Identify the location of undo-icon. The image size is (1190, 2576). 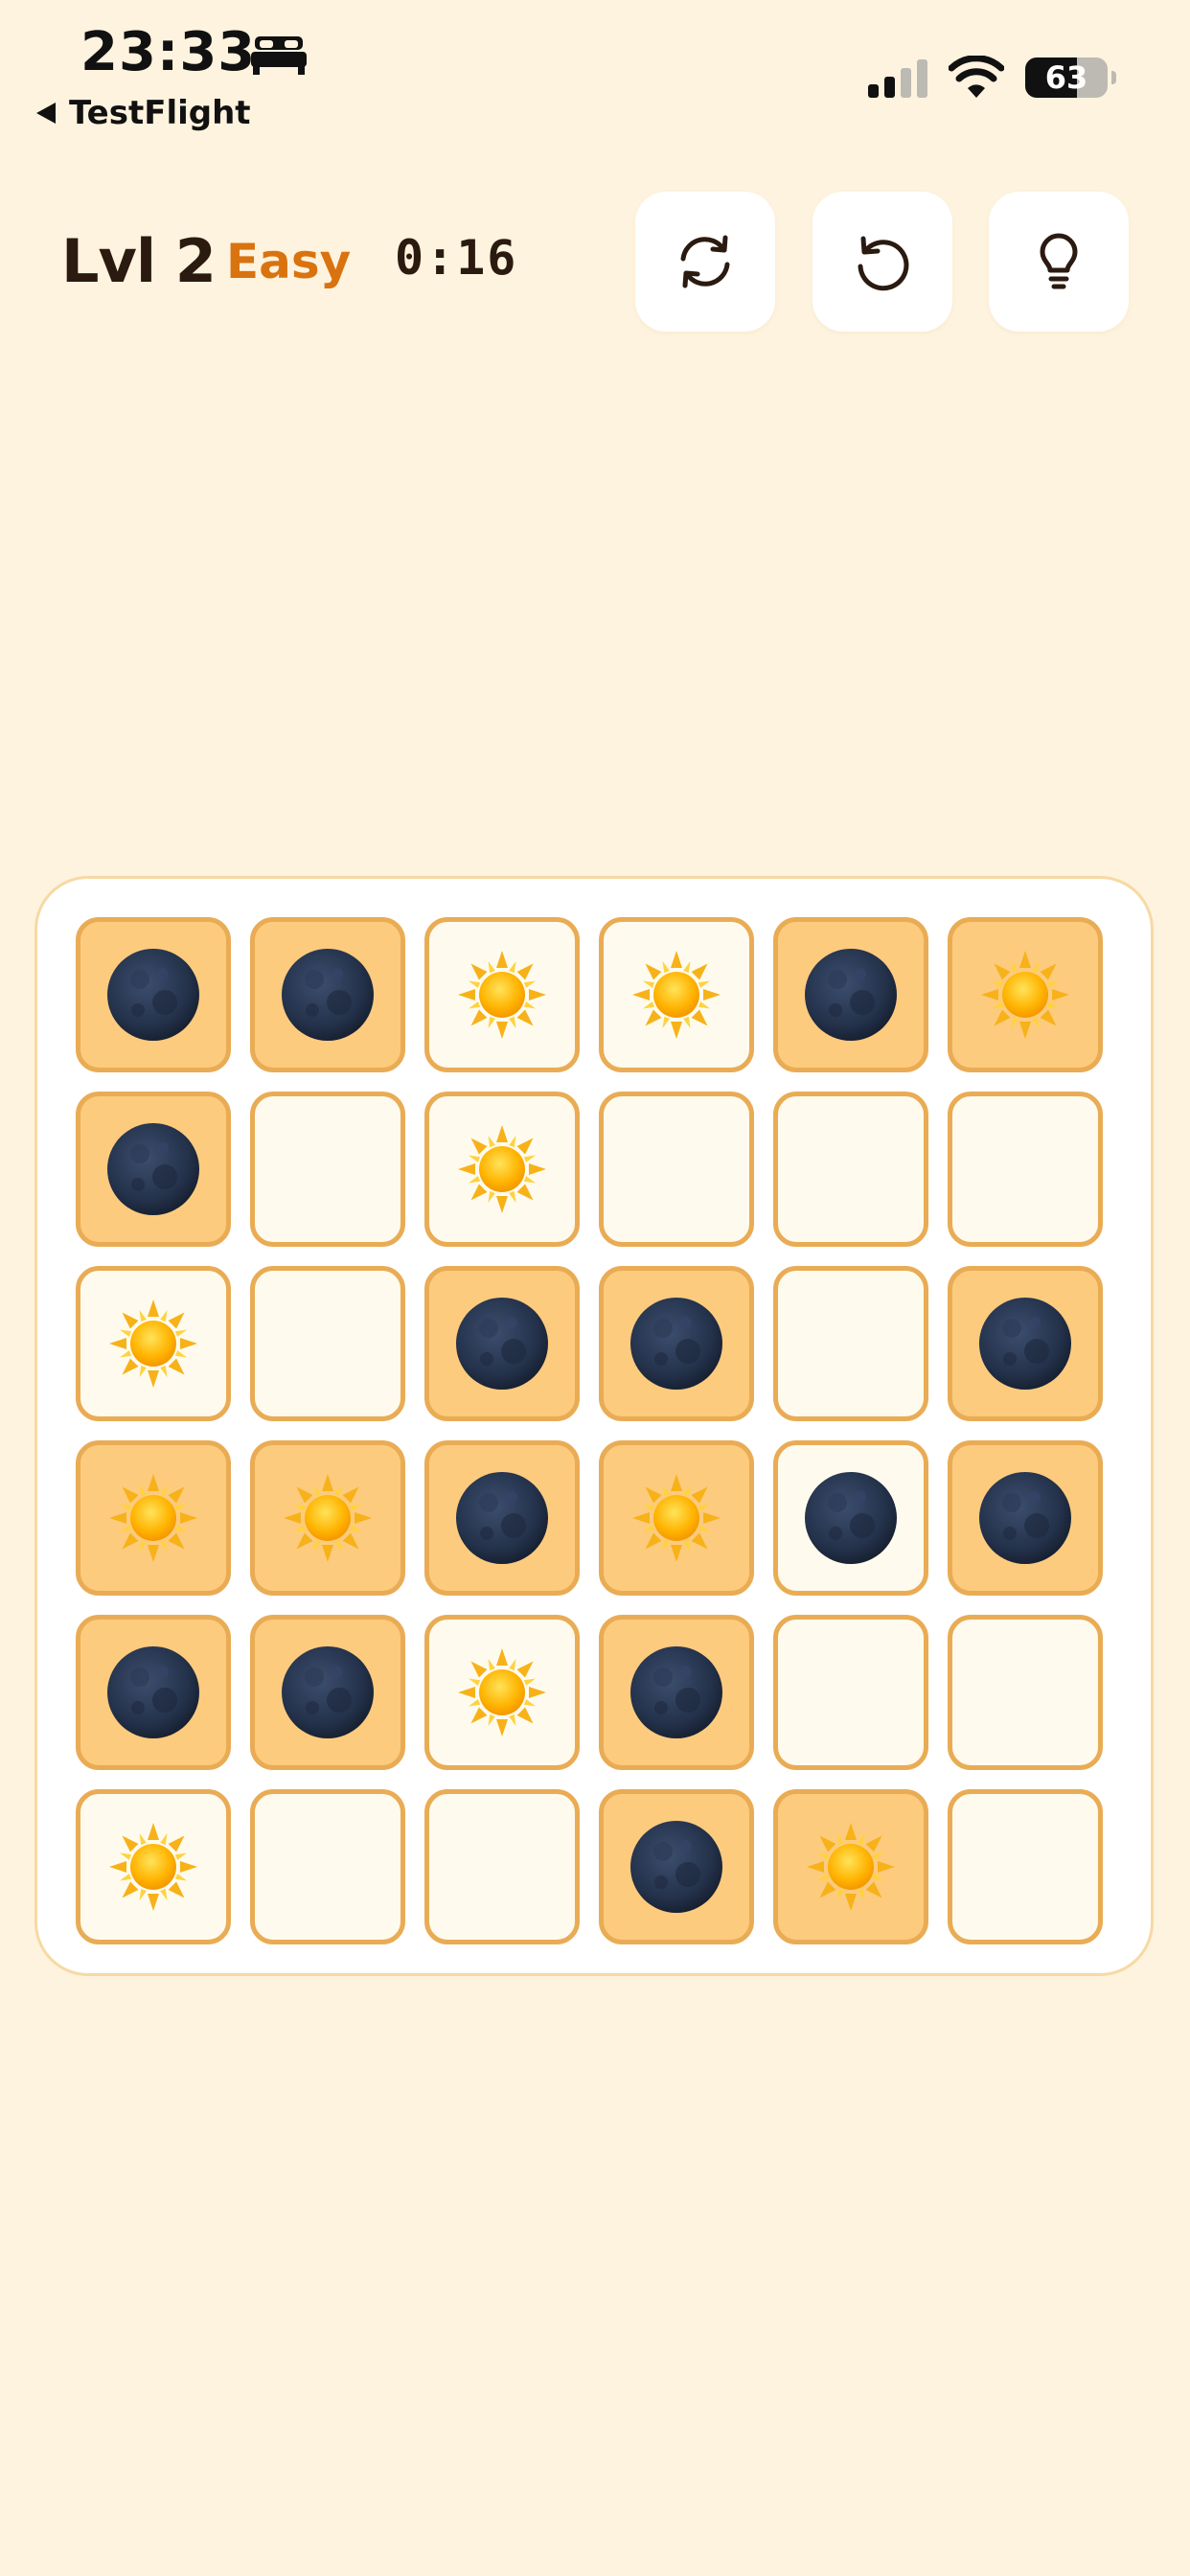
(884, 263).